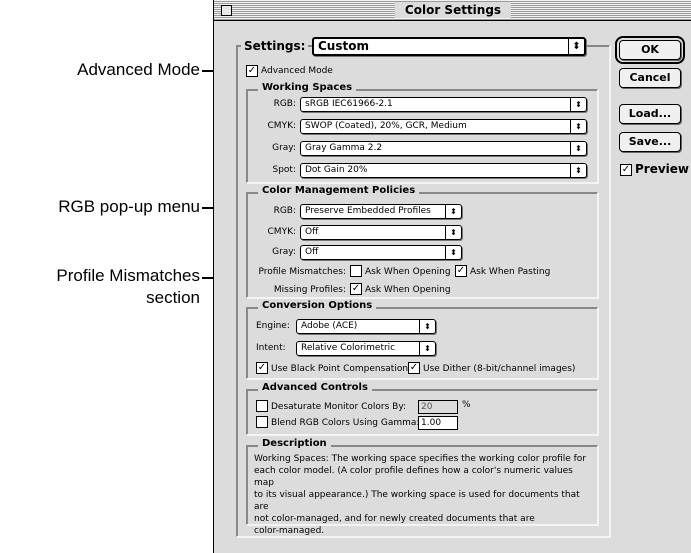 The height and width of the screenshot is (553, 691). I want to click on engine-popup: Adobe (ACE) ⬍, so click(366, 326).